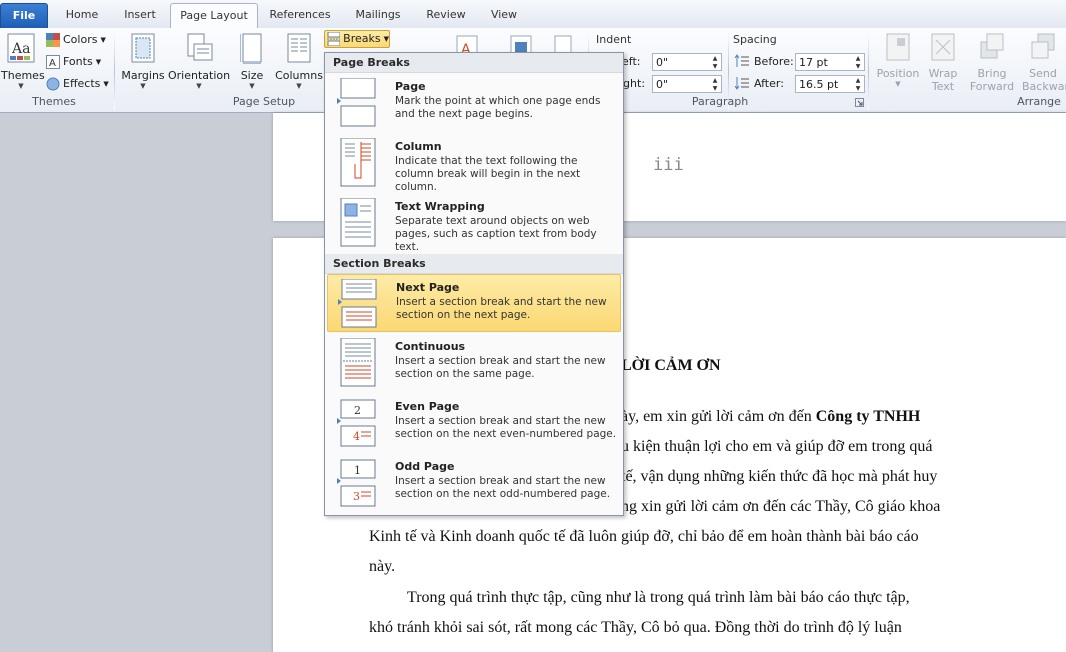 This screenshot has height=652, width=1066. What do you see at coordinates (1043, 62) in the screenshot?
I see `send-backward-button: Send Backwar` at bounding box center [1043, 62].